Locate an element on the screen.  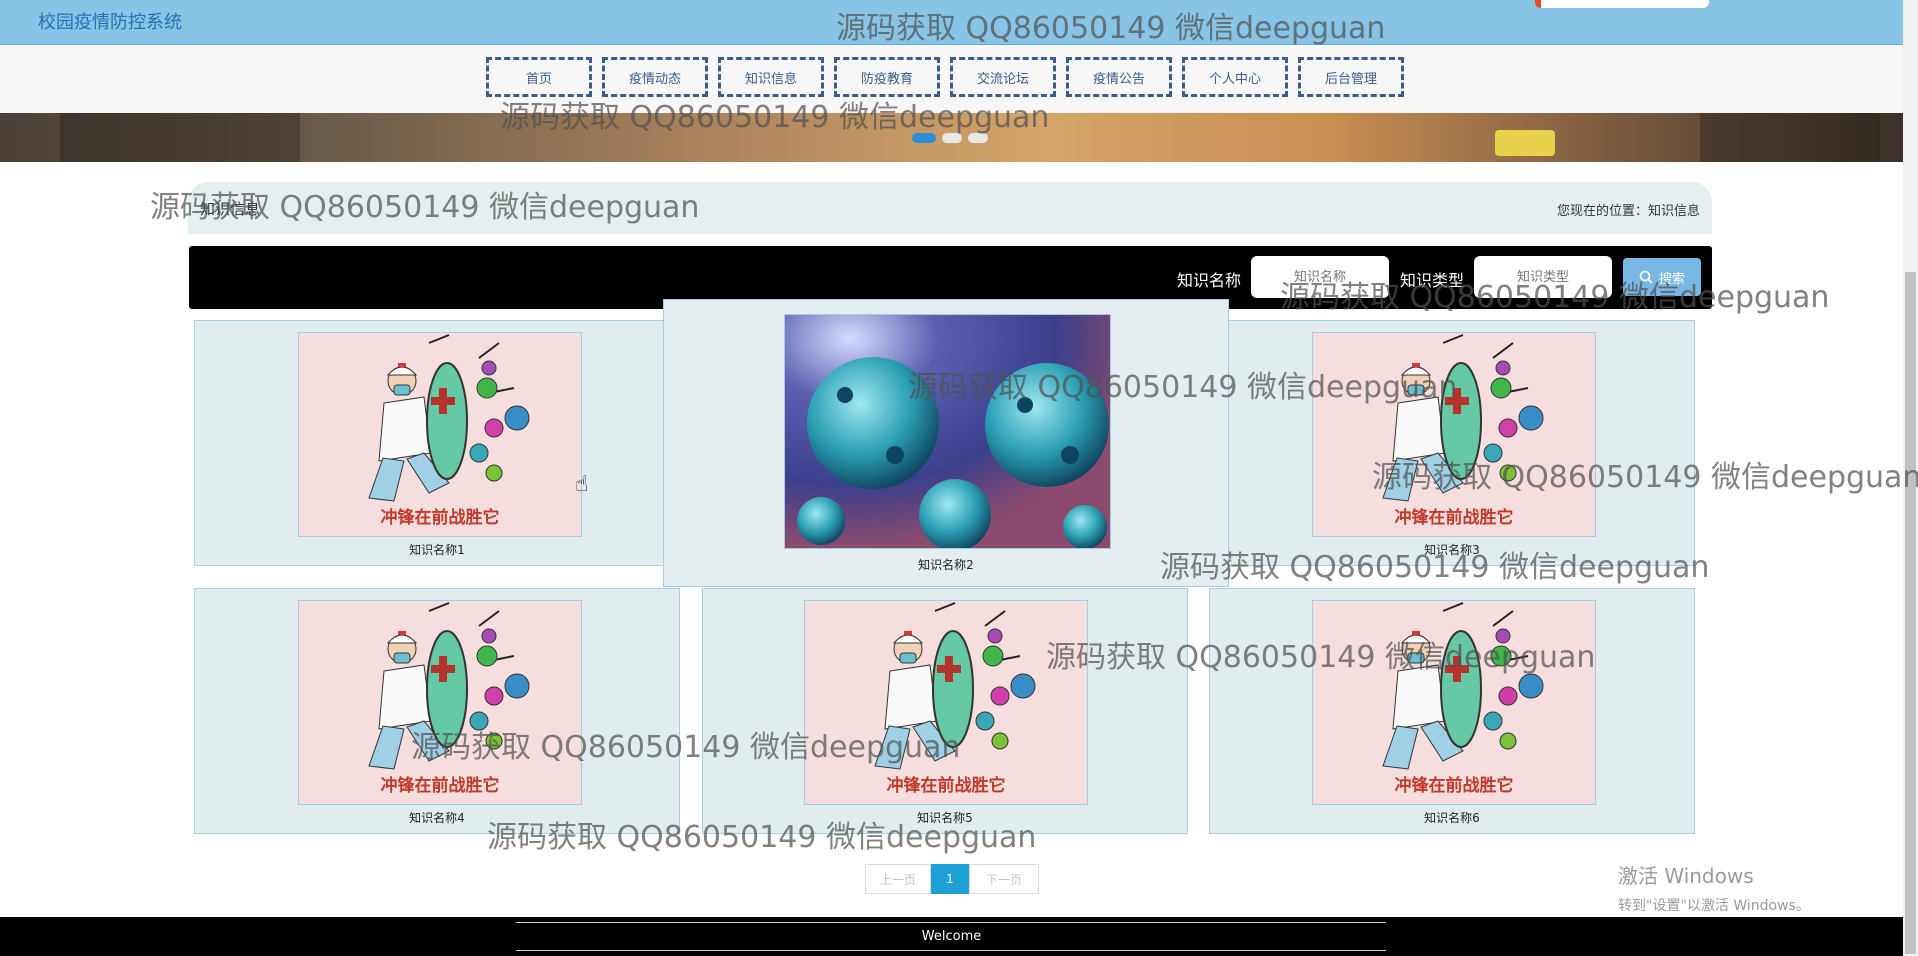
card-title: 知识名称2 is located at coordinates (946, 564).